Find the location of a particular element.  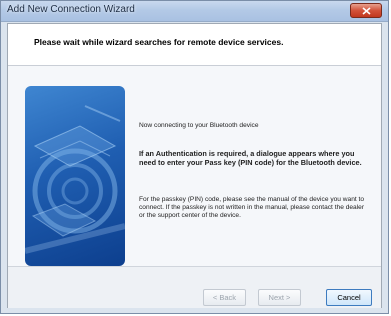

bluetooth-graphic-icon is located at coordinates (75, 179).